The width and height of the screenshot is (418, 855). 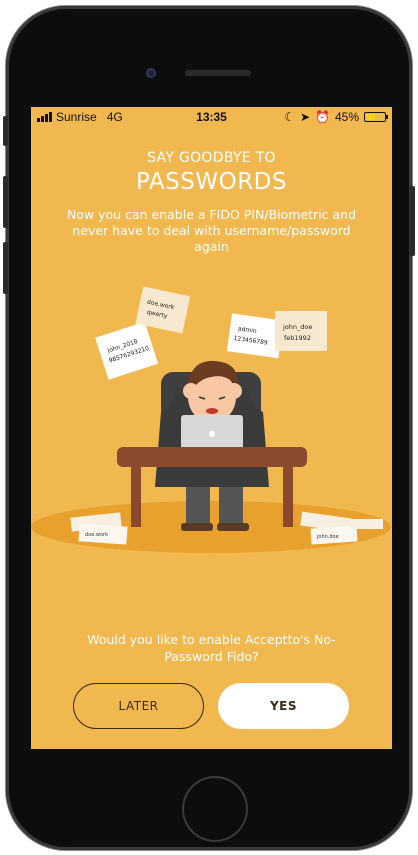 What do you see at coordinates (5, 202) in the screenshot?
I see `volume-up-button` at bounding box center [5, 202].